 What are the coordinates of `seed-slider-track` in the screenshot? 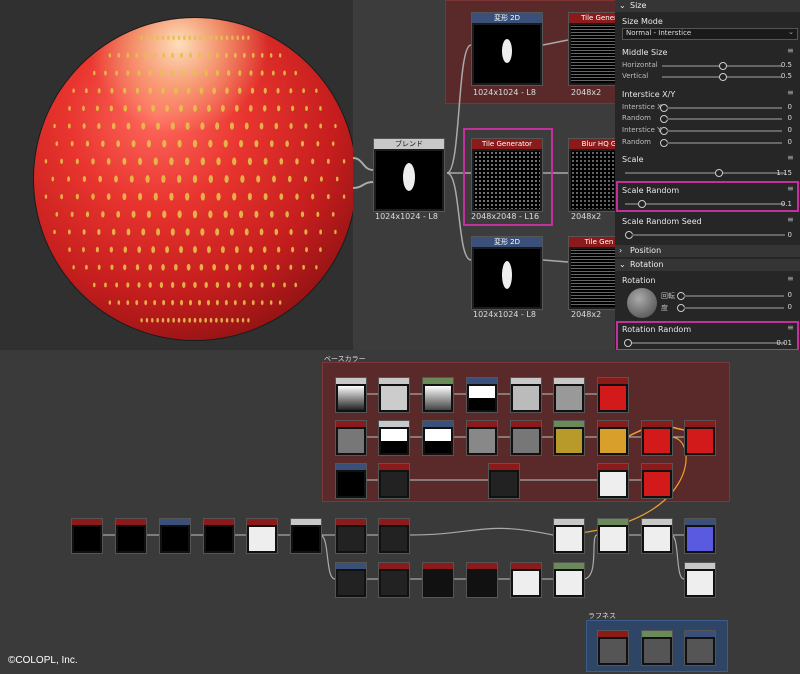 It's located at (708, 235).